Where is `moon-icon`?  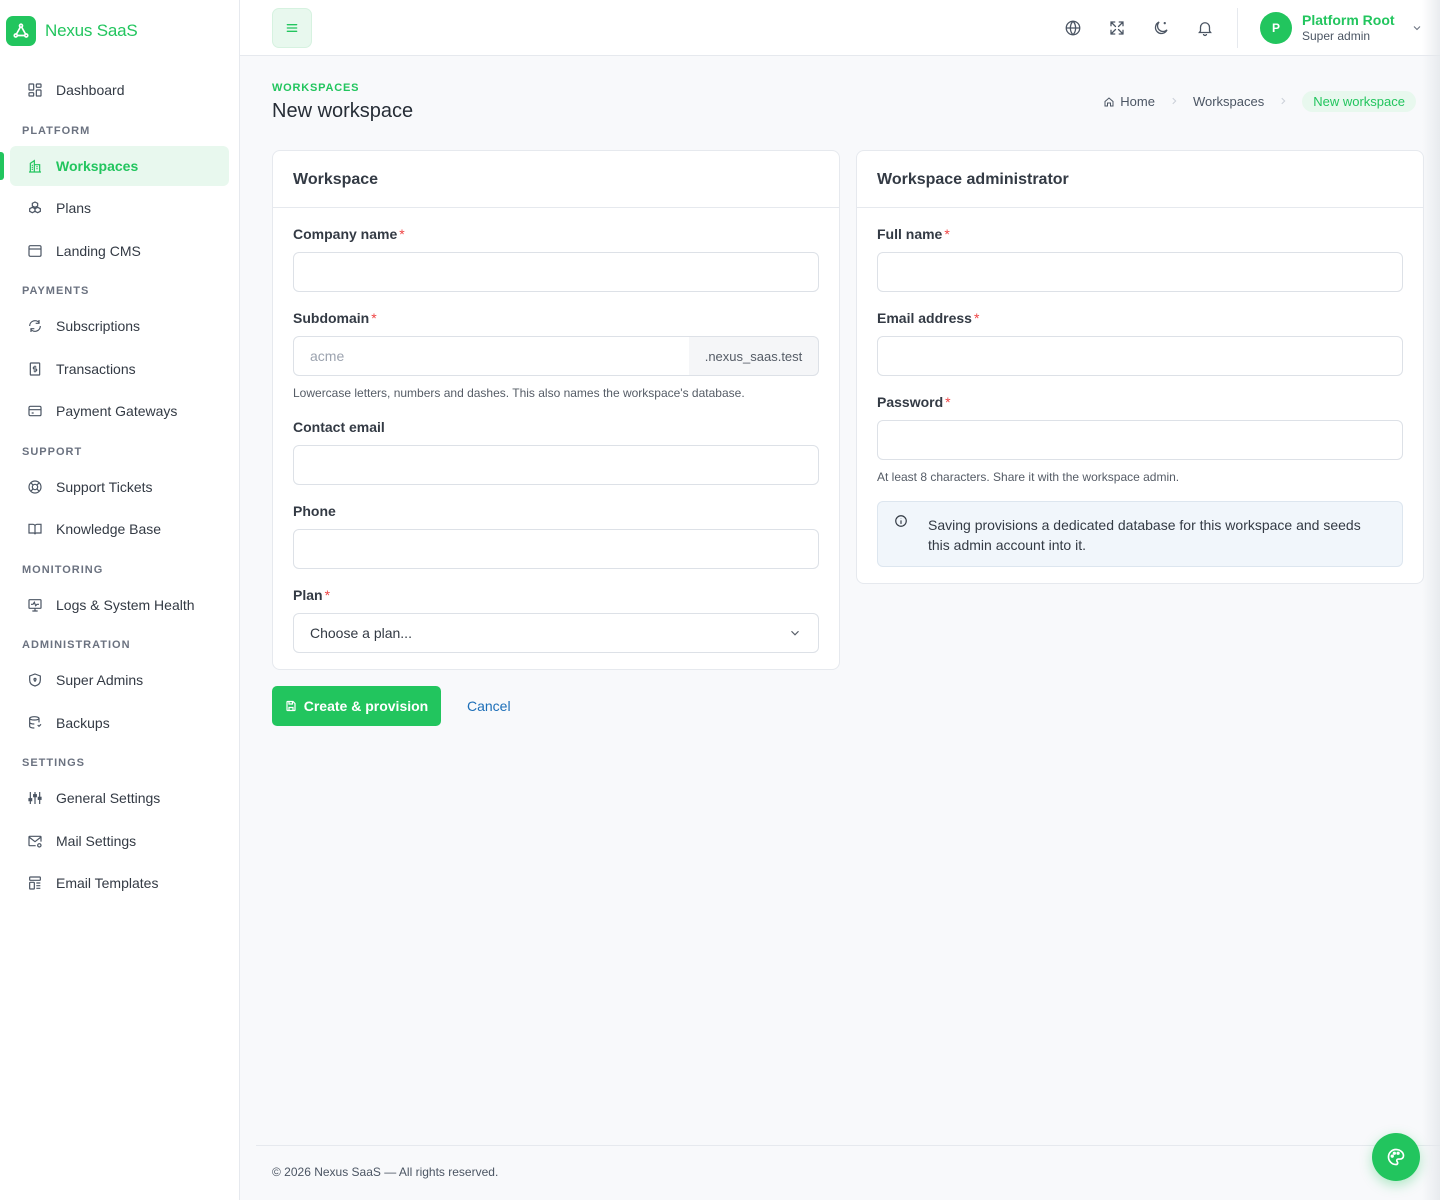 moon-icon is located at coordinates (1161, 28).